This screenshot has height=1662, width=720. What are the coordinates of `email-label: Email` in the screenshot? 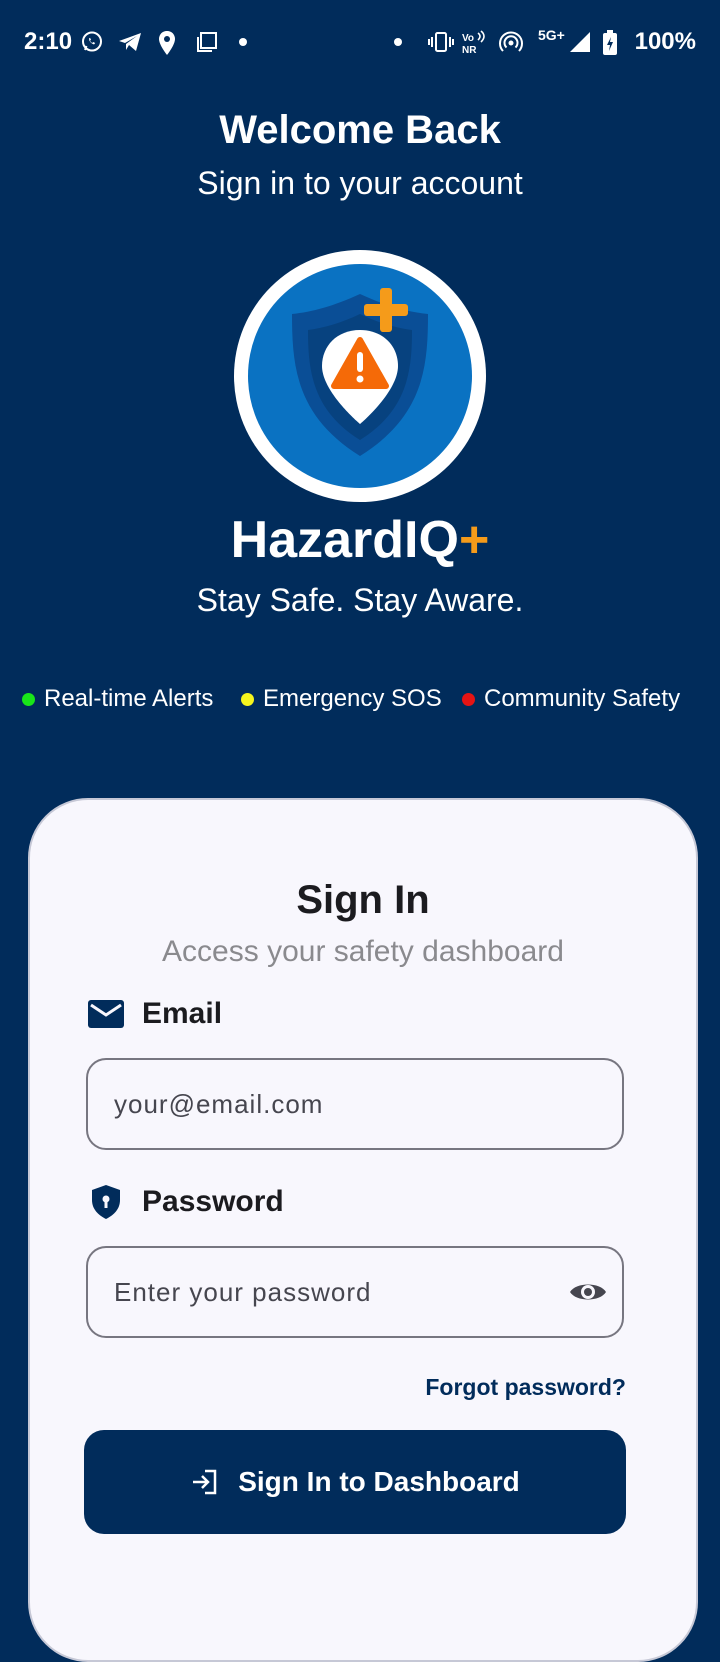 It's located at (154, 1014).